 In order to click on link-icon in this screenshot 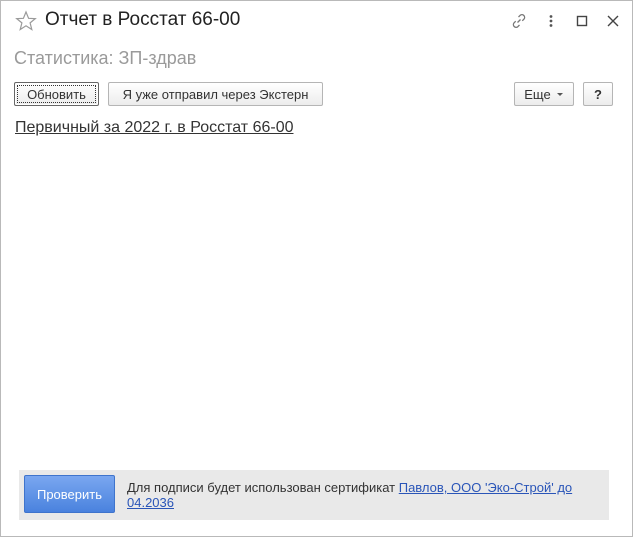, I will do `click(519, 21)`.